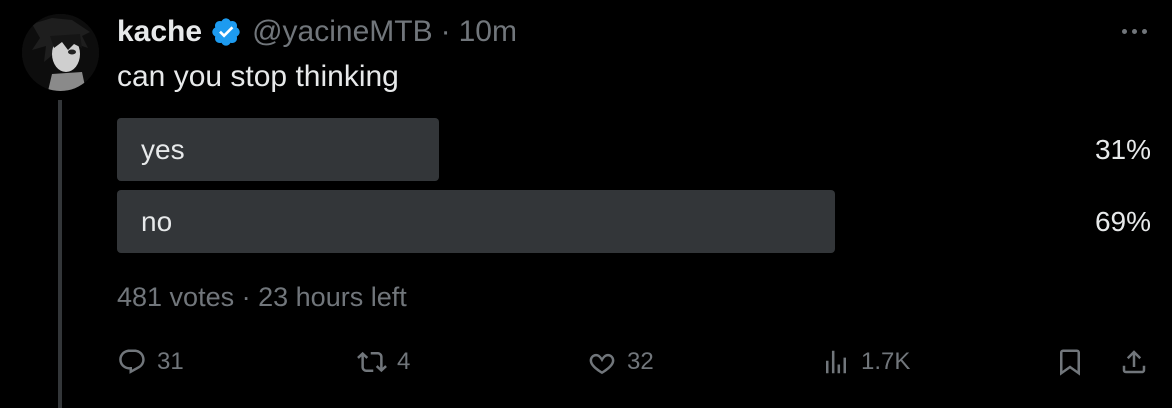 This screenshot has width=1172, height=408. I want to click on views-icon, so click(836, 362).